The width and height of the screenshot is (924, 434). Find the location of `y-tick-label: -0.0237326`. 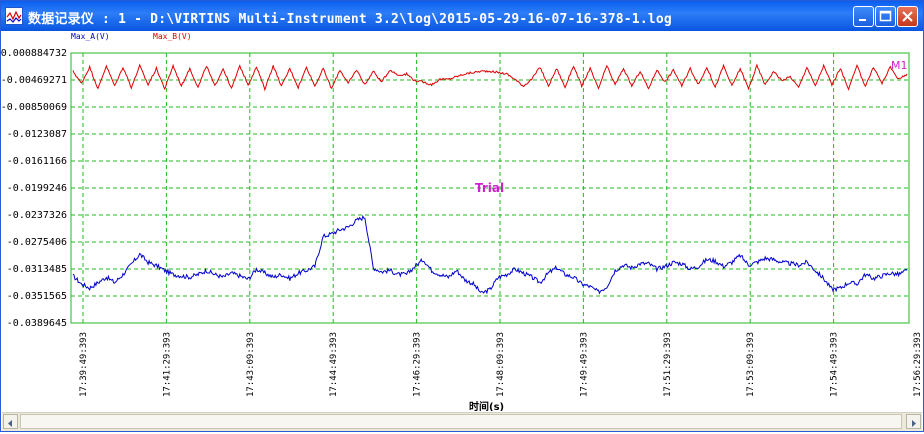

y-tick-label: -0.0237326 is located at coordinates (37, 215).